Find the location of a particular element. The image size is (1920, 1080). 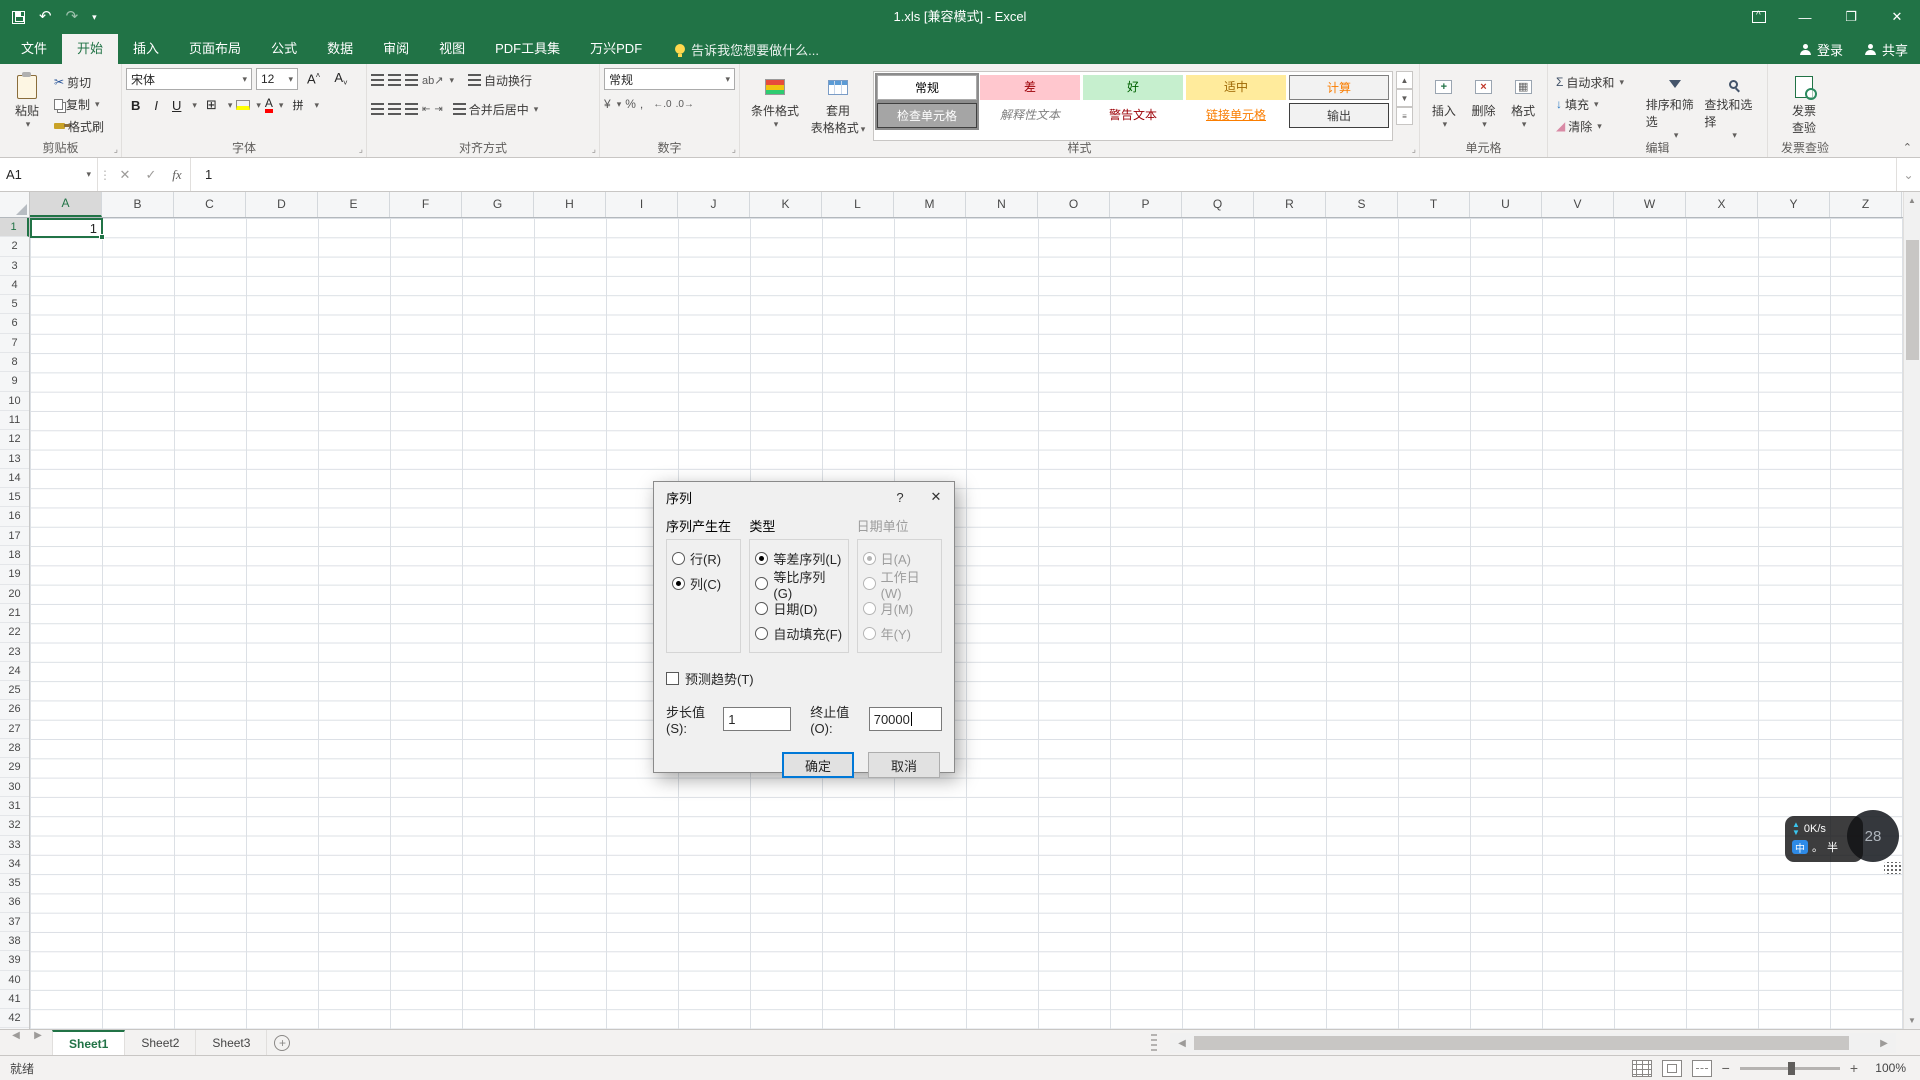

column-header-N: N is located at coordinates (1002, 204).